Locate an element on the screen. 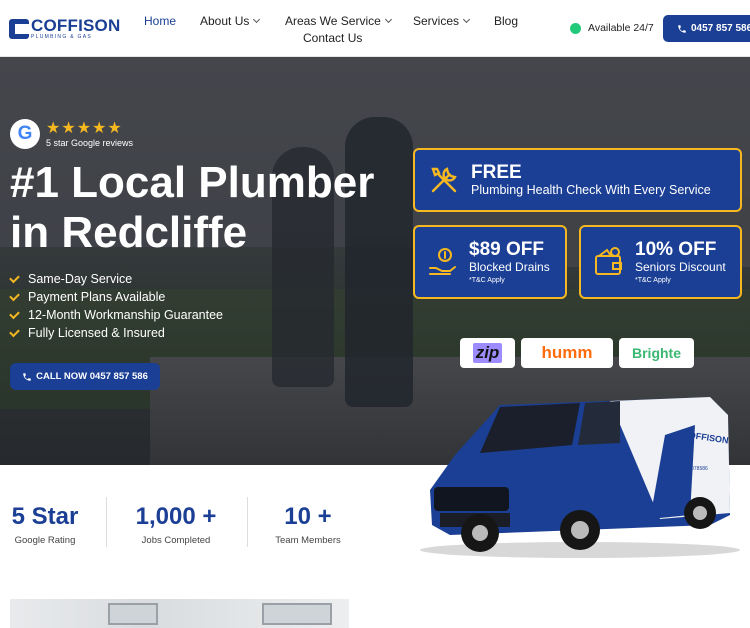 This screenshot has height=628, width=750. nav-home: Home is located at coordinates (160, 21).